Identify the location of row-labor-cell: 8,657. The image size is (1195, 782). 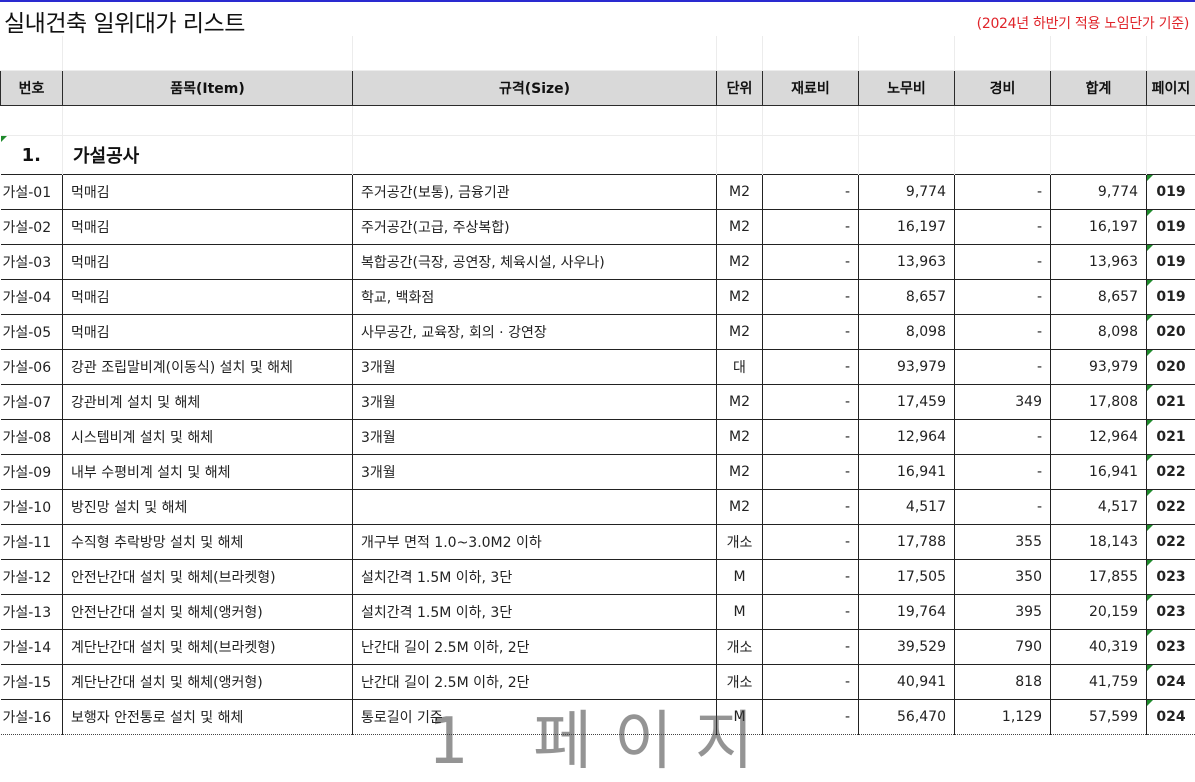
(907, 297).